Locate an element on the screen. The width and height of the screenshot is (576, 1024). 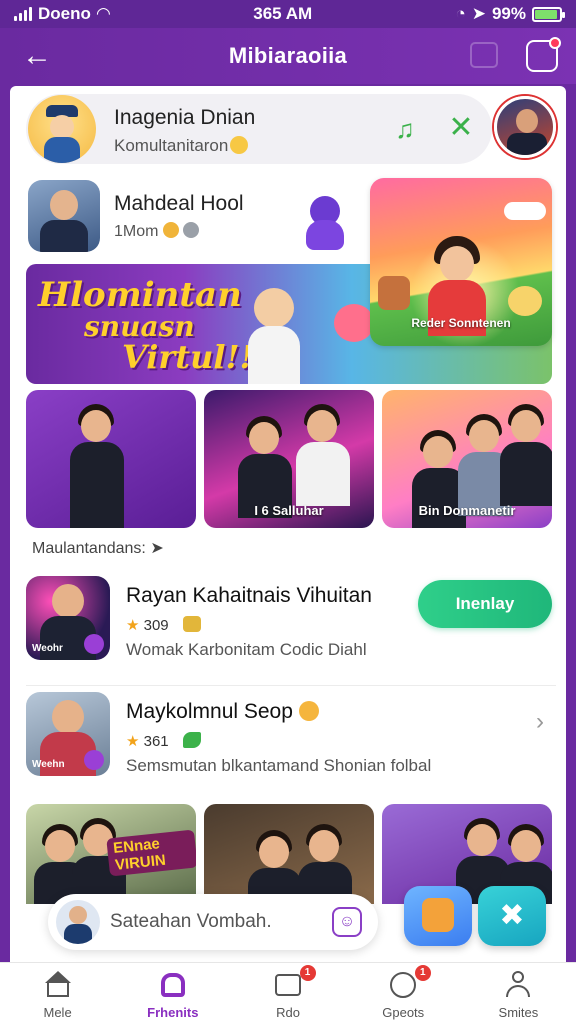
thumbnail-caption: Bin Donmanetir is located at coordinates (467, 510).